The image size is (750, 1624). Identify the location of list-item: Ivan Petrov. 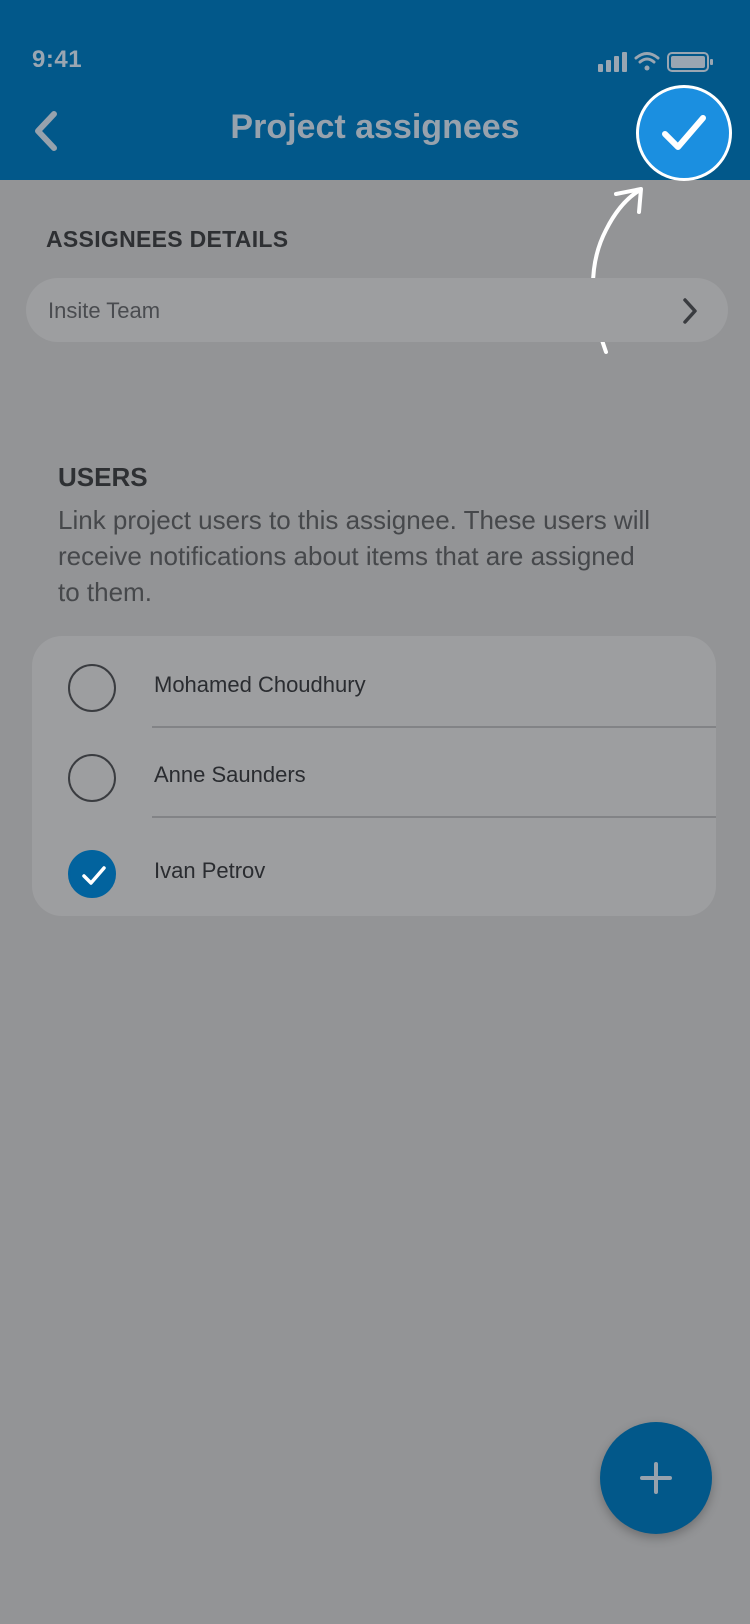
(374, 867).